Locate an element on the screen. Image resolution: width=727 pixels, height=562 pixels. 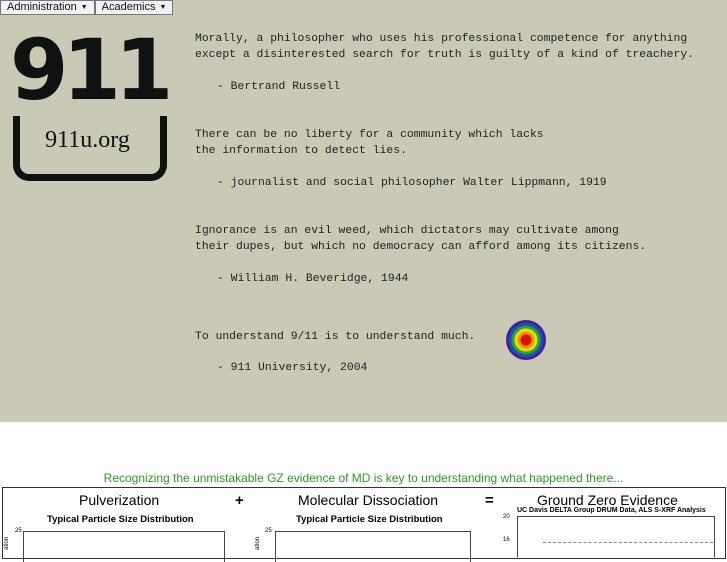
chart3-ytick-mid: 16 is located at coordinates (506, 540).